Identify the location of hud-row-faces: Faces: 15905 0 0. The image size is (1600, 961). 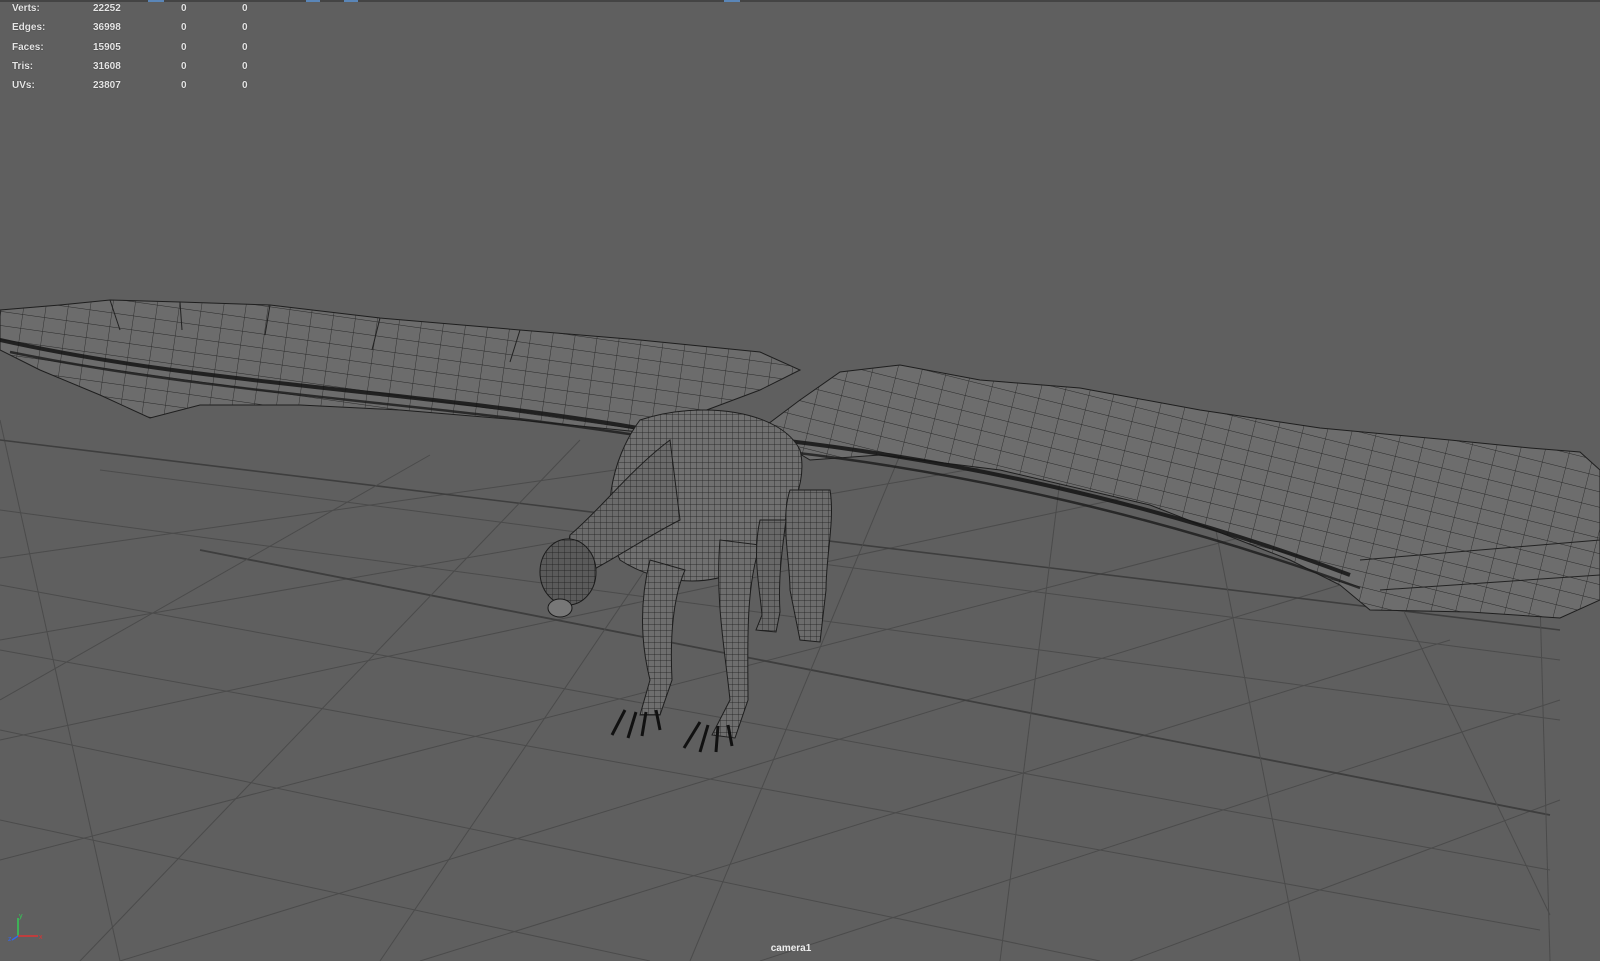
(142, 51).